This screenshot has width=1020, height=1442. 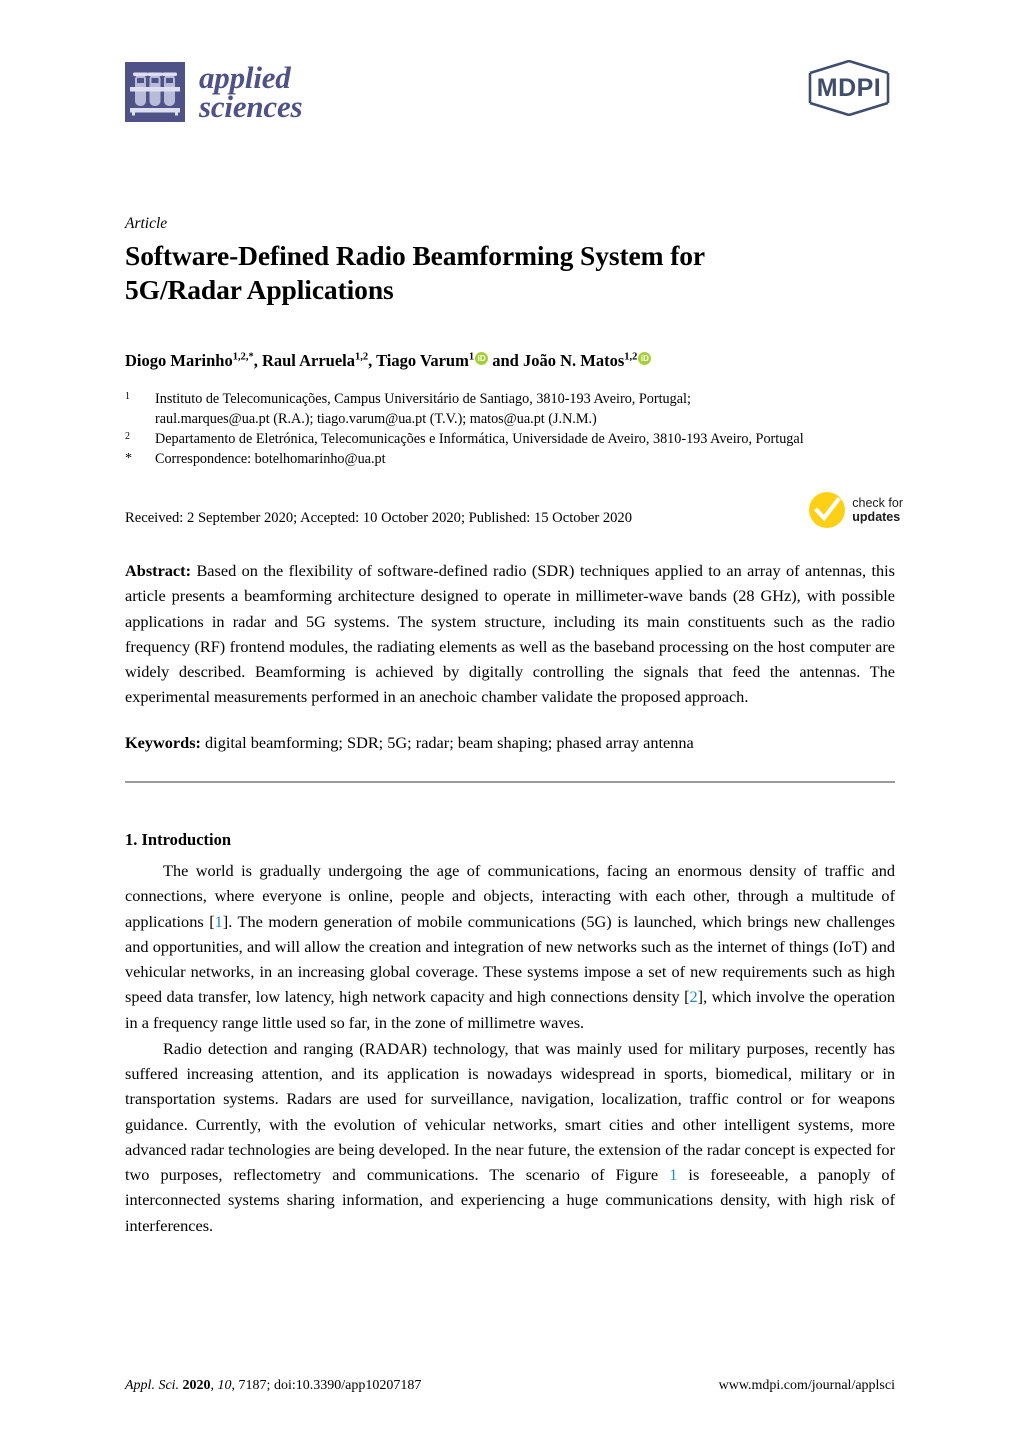 What do you see at coordinates (347, 1385) in the screenshot?
I see `footer-doi: doi:10.3390/app10207187` at bounding box center [347, 1385].